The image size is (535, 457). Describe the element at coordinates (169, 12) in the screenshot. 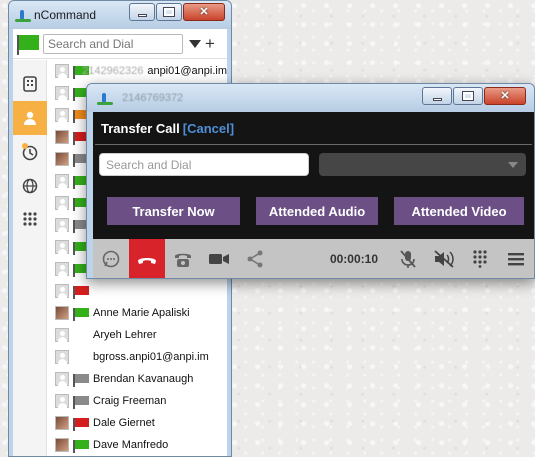

I see `maximize-button` at that location.